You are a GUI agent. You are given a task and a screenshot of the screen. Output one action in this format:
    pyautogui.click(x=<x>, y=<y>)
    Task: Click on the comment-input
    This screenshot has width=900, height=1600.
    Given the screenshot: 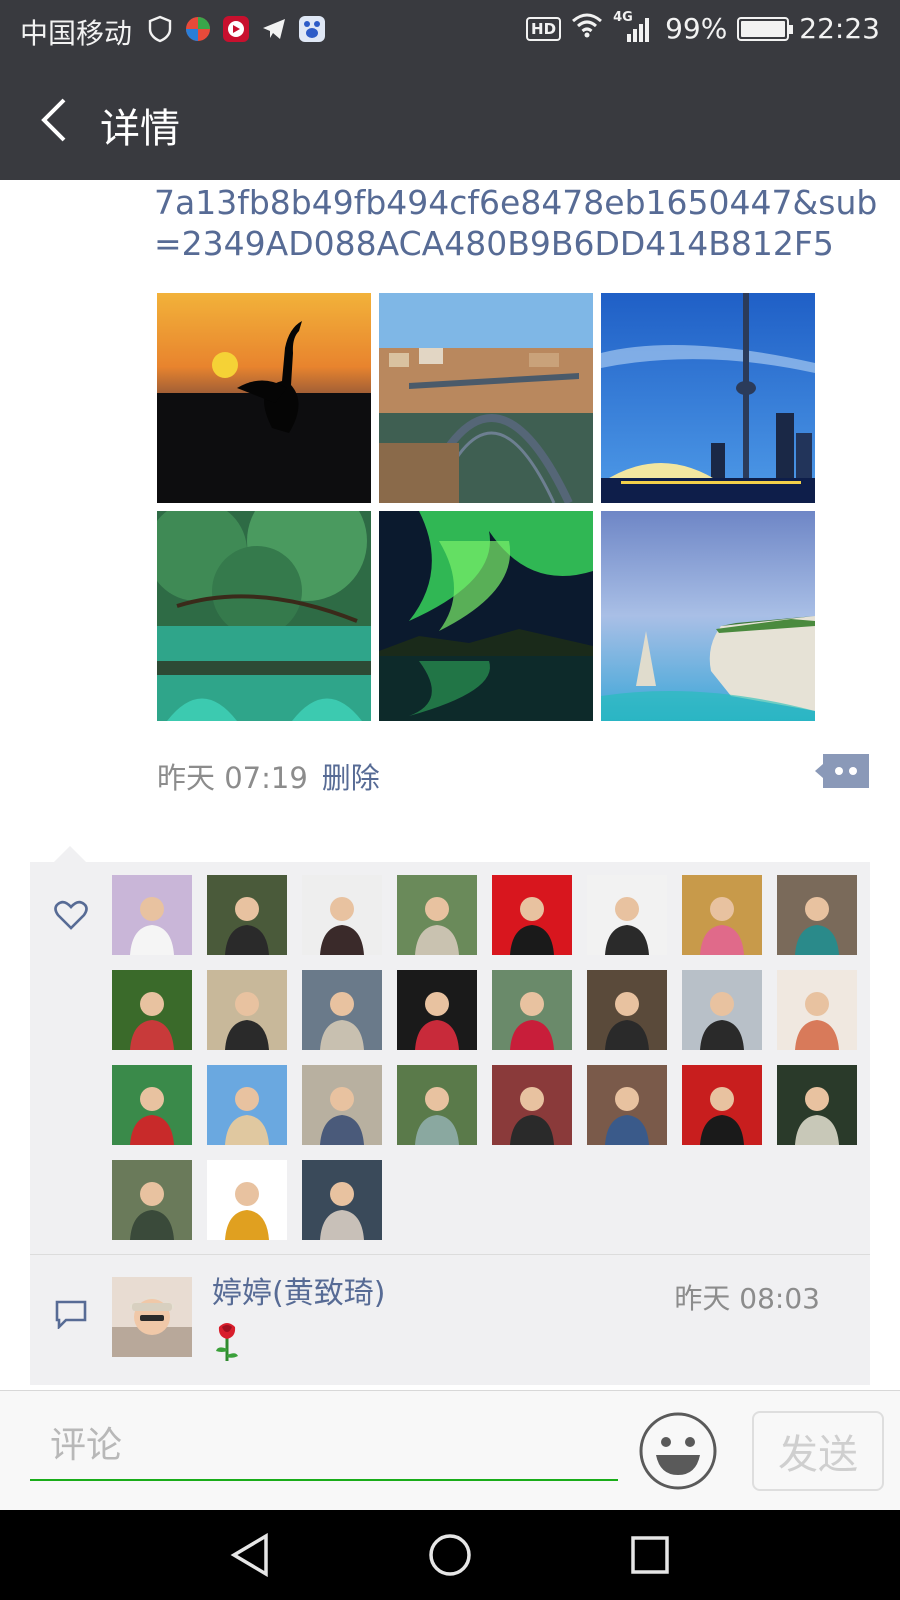 What is the action you would take?
    pyautogui.click(x=324, y=1446)
    